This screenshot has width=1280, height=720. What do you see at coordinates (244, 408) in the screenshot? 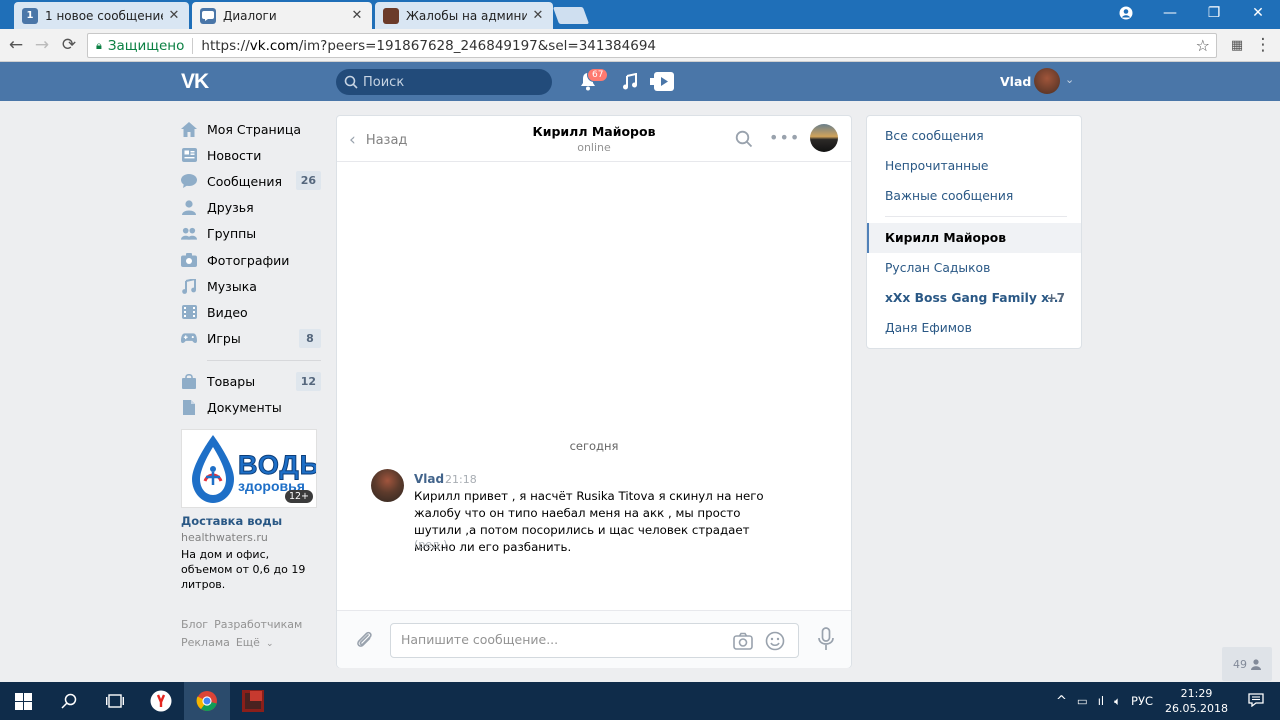
I see `sidebar-item-label: Документы` at bounding box center [244, 408].